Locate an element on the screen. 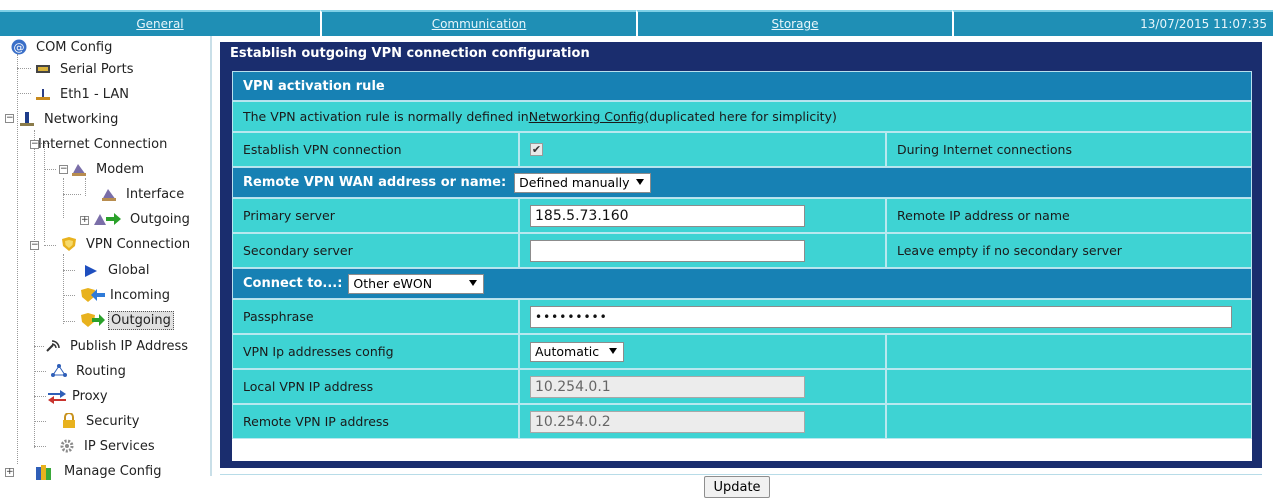  remote-vpn-ip-input: 10.254.0.2 is located at coordinates (667, 421).